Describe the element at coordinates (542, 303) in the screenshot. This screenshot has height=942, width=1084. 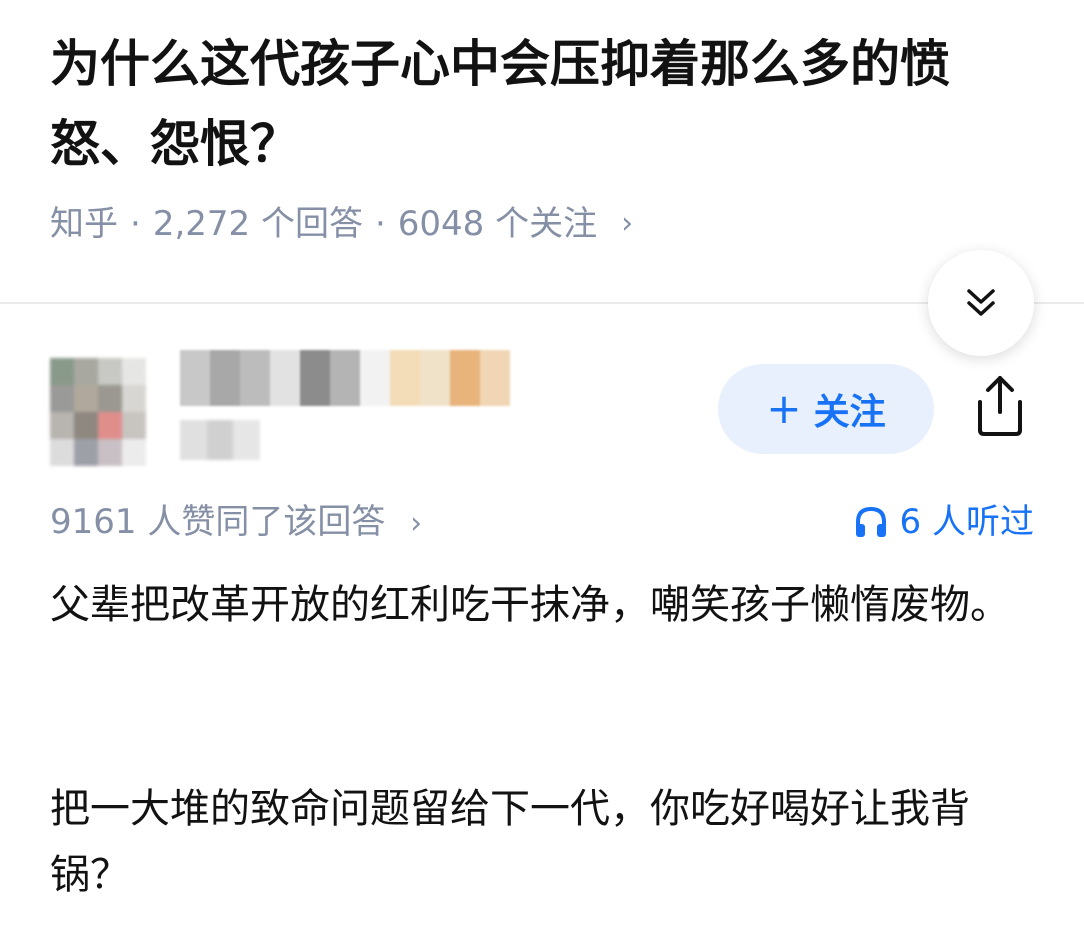
I see `divider` at that location.